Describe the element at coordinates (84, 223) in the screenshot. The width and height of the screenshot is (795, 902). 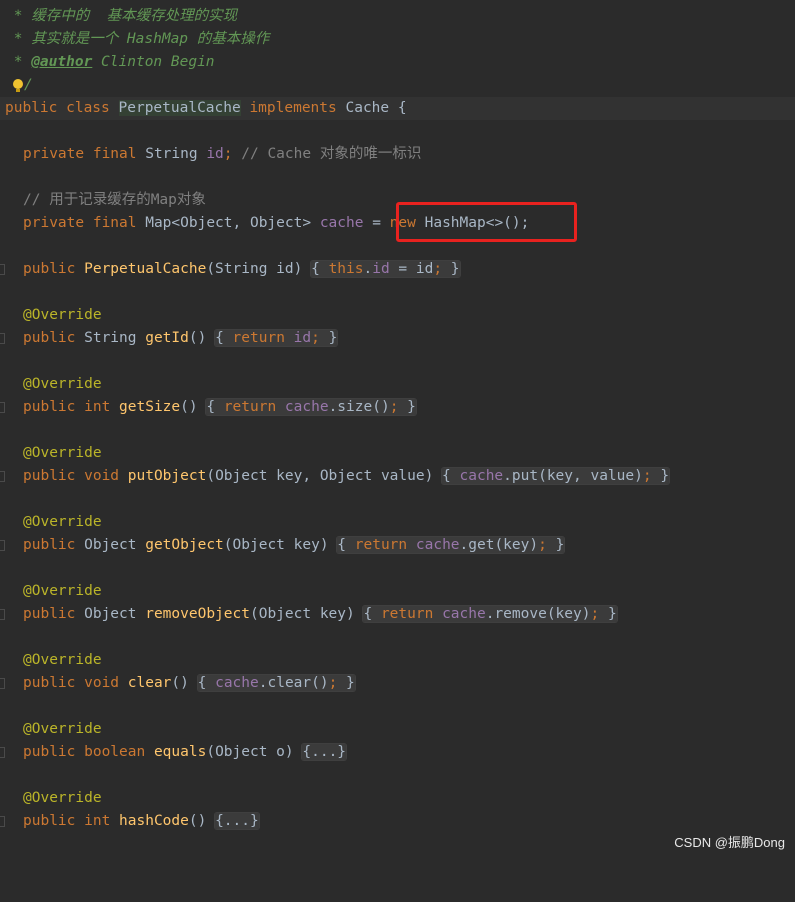
I see `modifier-keywords: private final` at that location.